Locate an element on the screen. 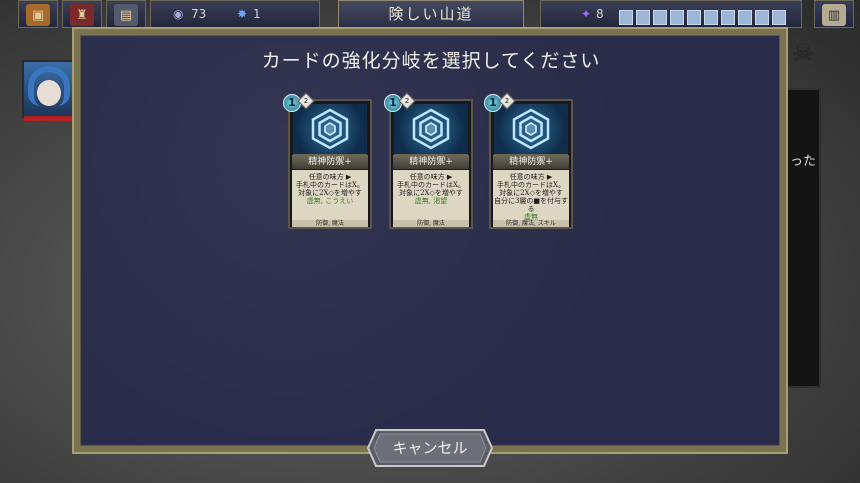  character-portrait is located at coordinates (48, 89).